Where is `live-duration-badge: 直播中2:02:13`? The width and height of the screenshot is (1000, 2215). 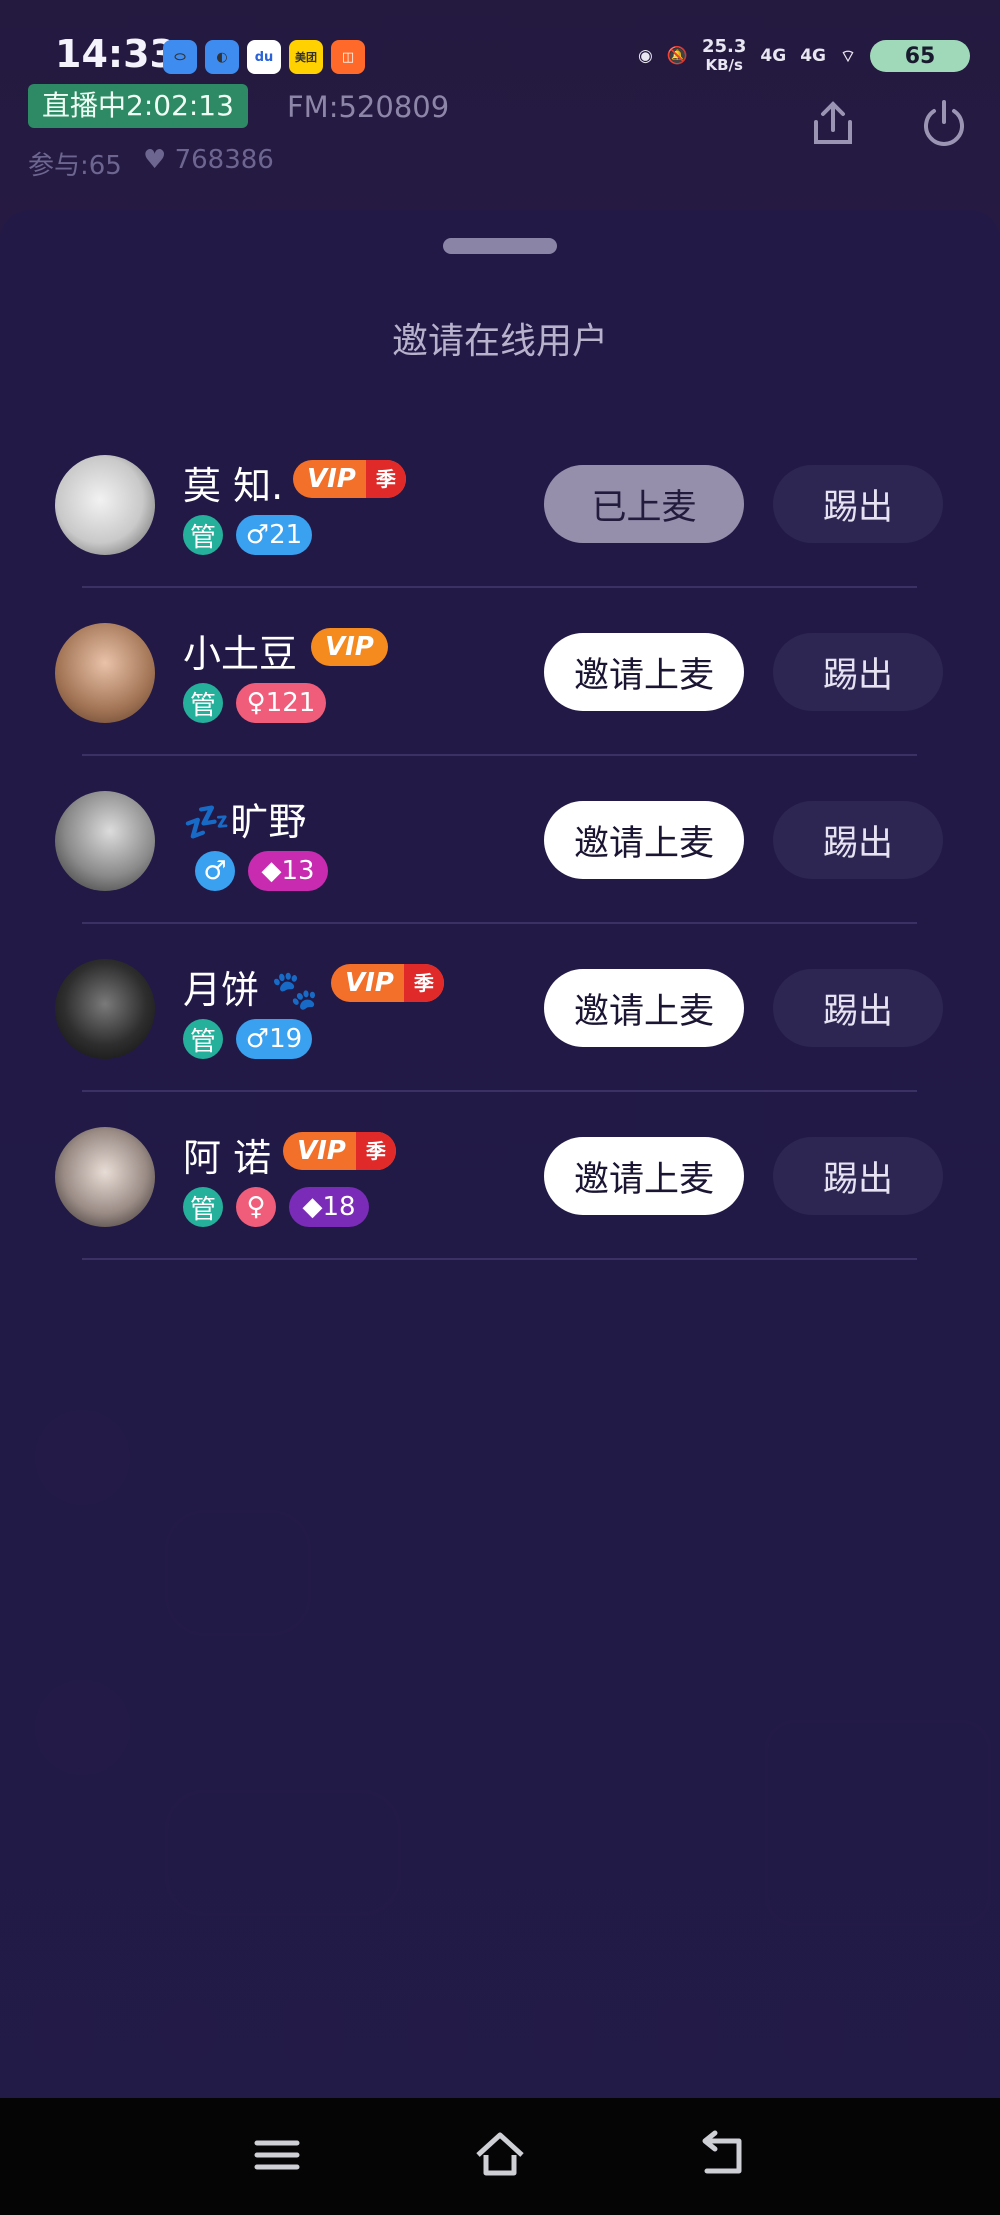
live-duration-badge: 直播中2:02:13 is located at coordinates (138, 106).